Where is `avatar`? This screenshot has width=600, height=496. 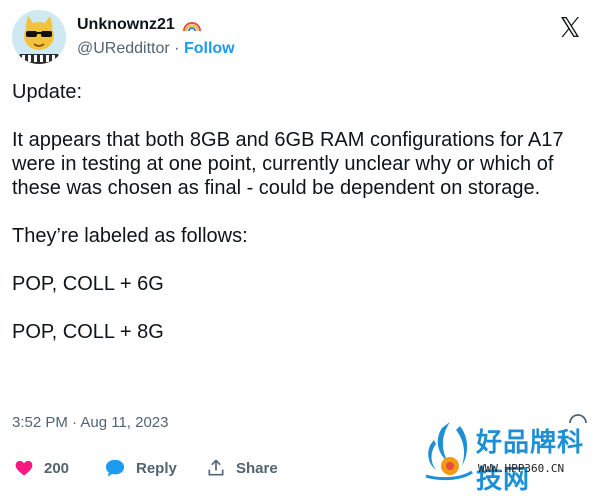
avatar is located at coordinates (39, 37).